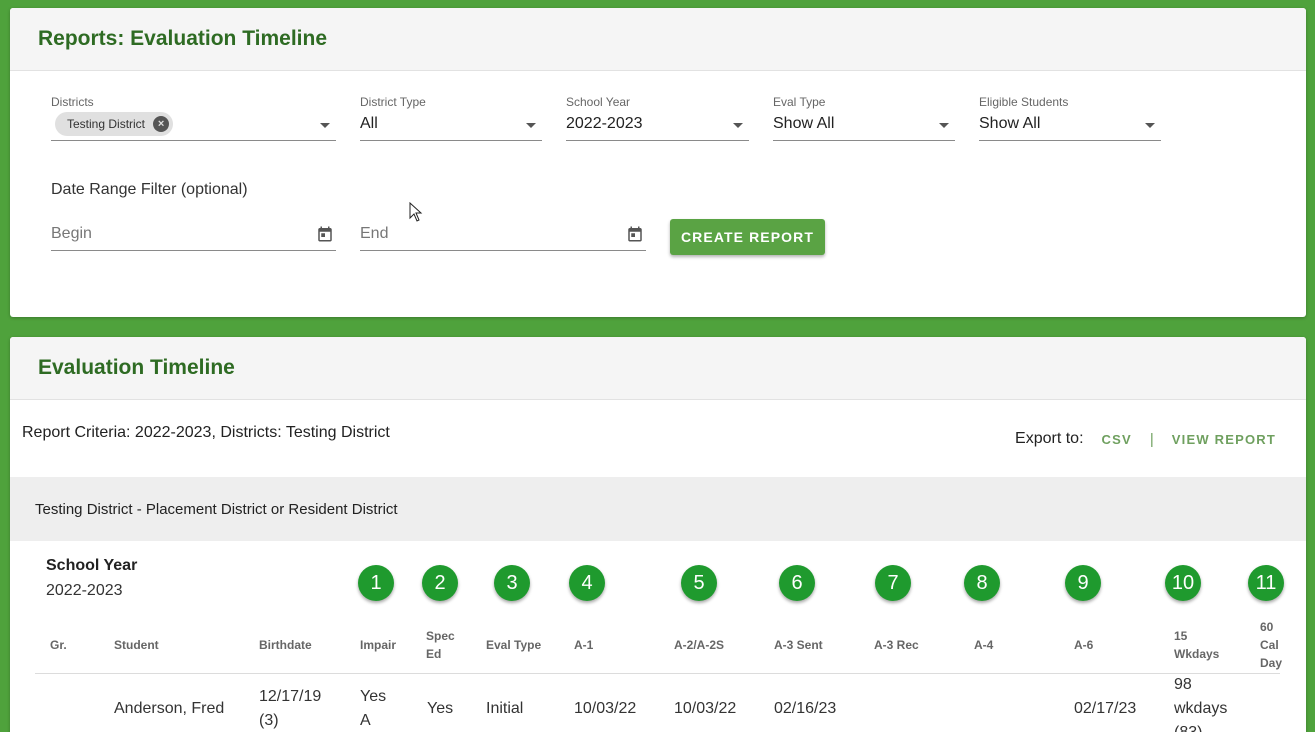  What do you see at coordinates (747, 237) in the screenshot?
I see `create-report-button: CREATE REPORT` at bounding box center [747, 237].